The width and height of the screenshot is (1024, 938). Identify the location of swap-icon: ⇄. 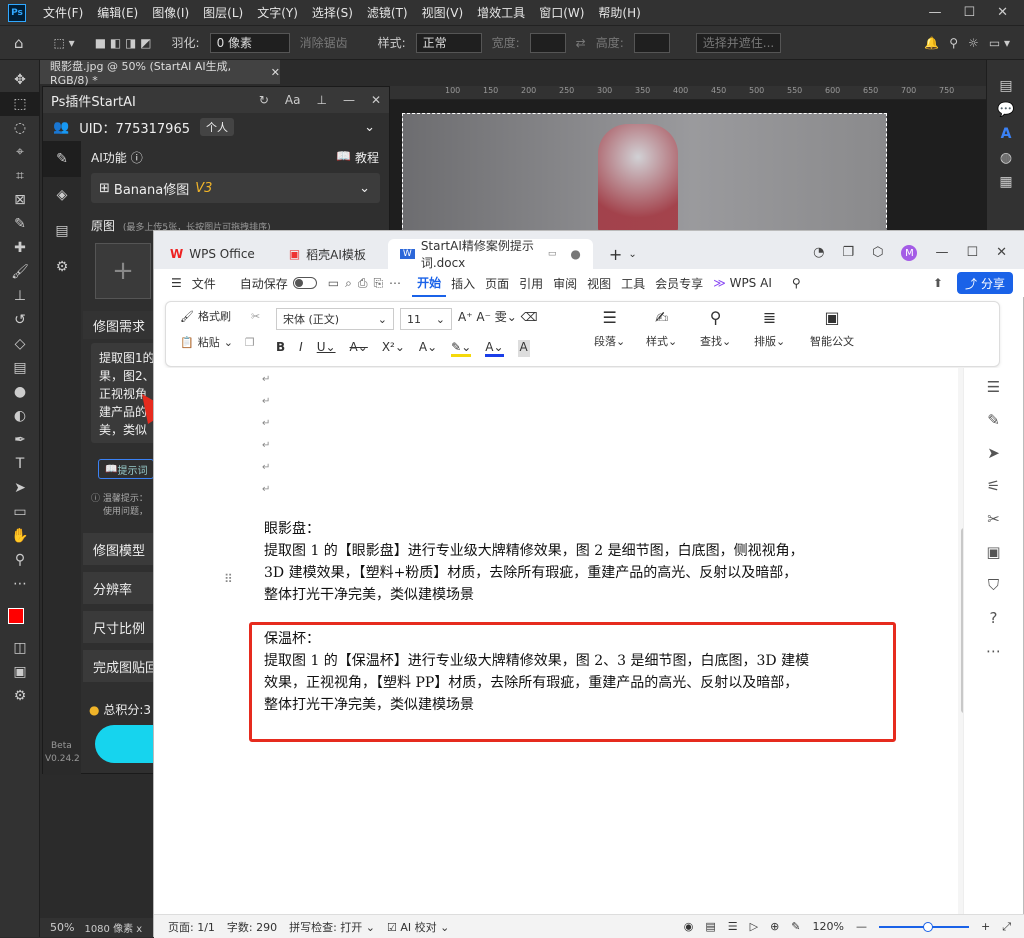
(581, 43).